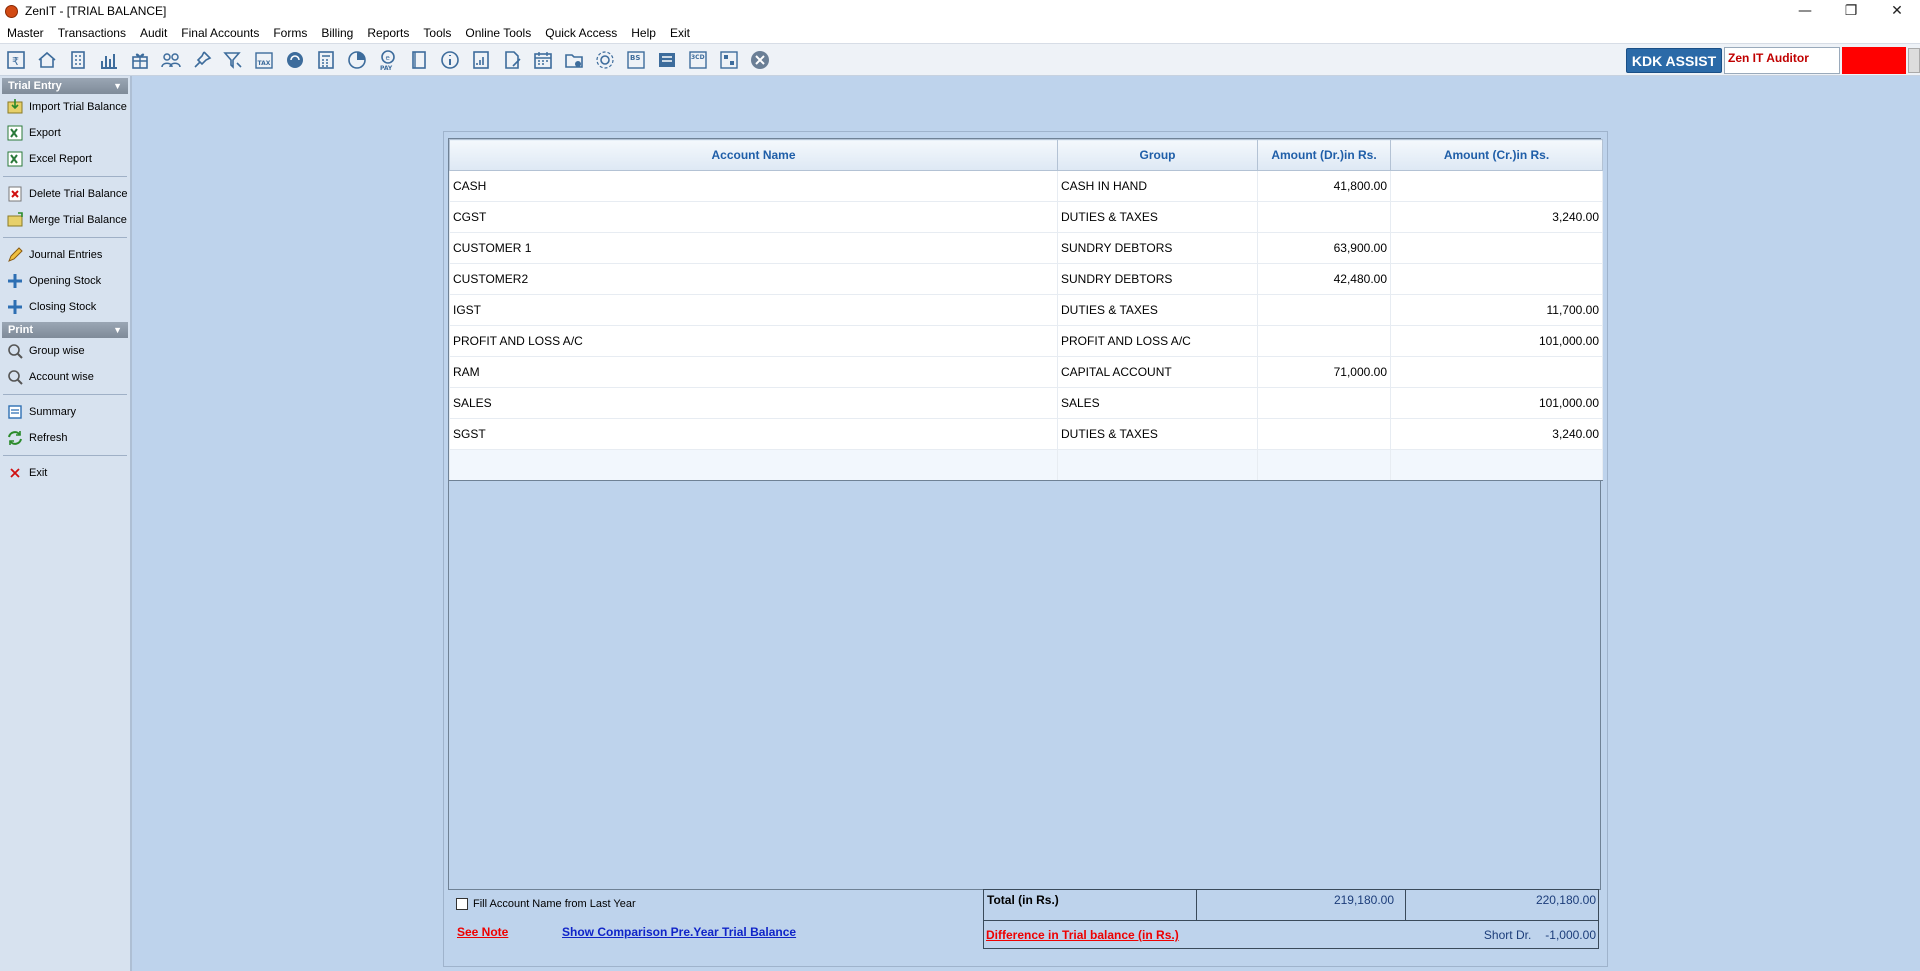 Image resolution: width=1920 pixels, height=971 pixels. What do you see at coordinates (1082, 935) in the screenshot?
I see `difference-link: Difference in Trial balance (in Rs.)` at bounding box center [1082, 935].